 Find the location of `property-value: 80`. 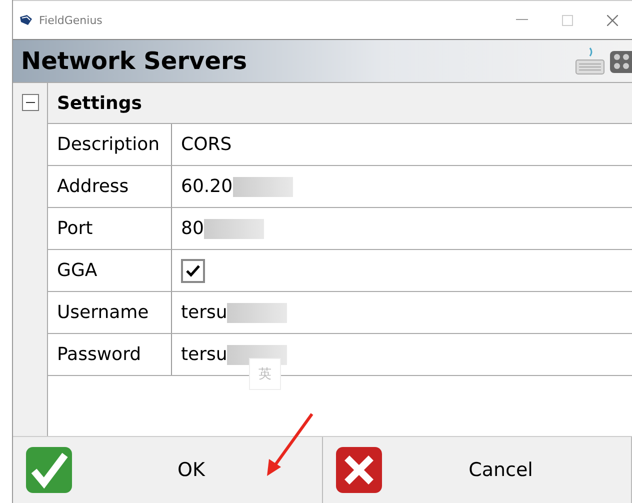

property-value: 80 is located at coordinates (192, 228).